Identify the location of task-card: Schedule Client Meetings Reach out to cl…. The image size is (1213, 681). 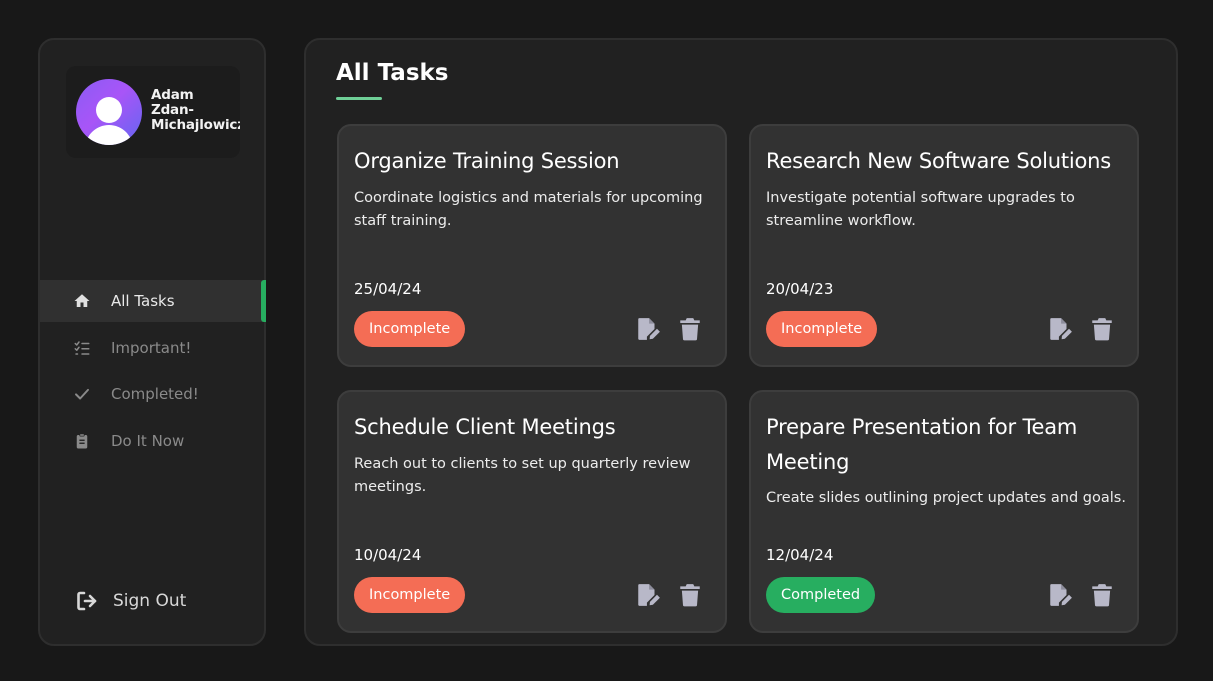
(532, 511).